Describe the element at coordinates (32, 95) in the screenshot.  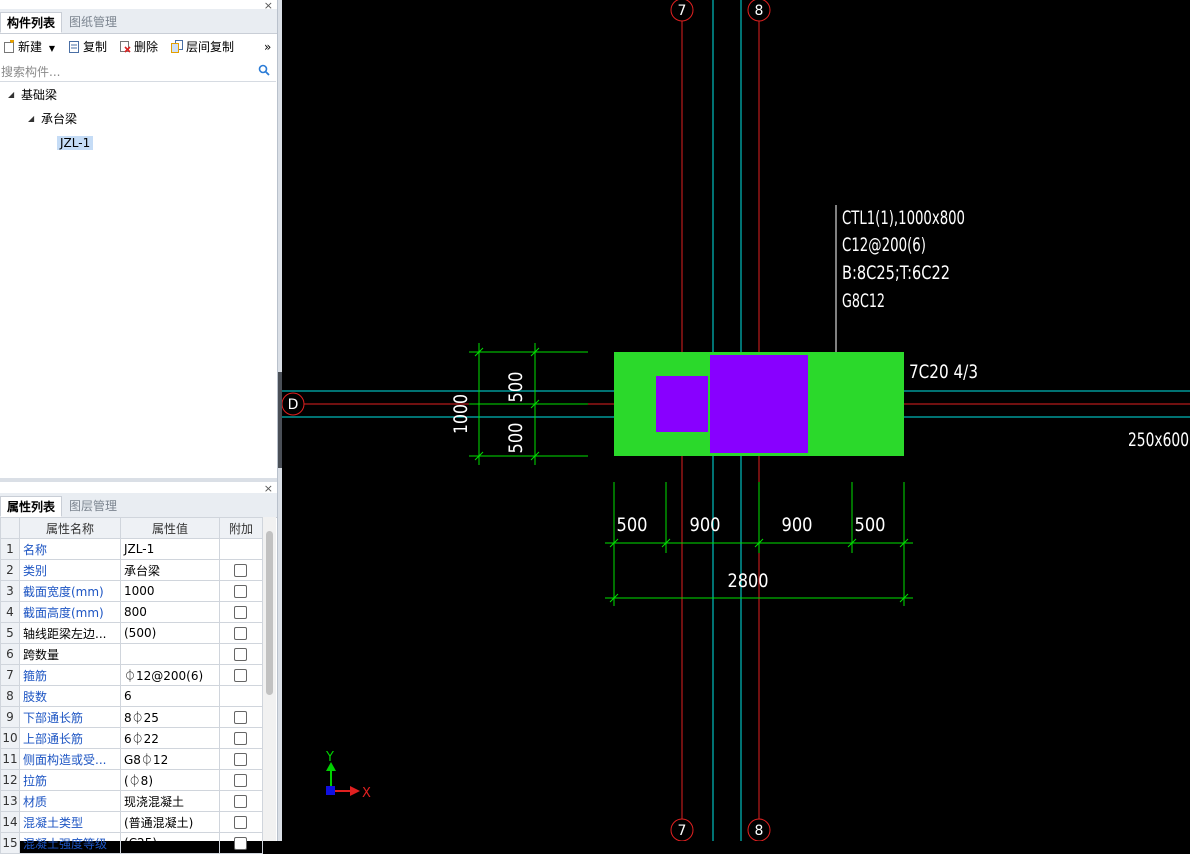
I see `tree-node-foundation-beam: ◢ 基础梁` at that location.